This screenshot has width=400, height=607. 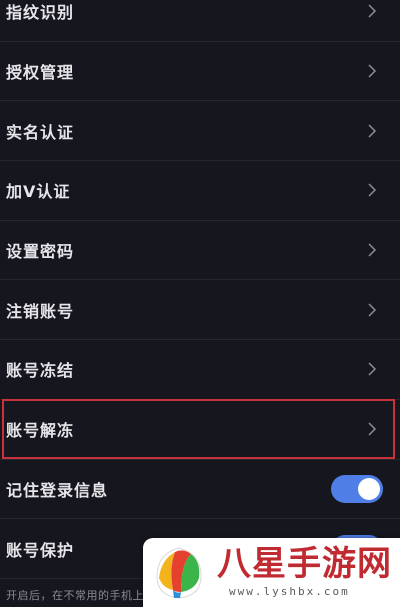 What do you see at coordinates (200, 370) in the screenshot?
I see `settings-item-freeze-account: 账号冻结` at bounding box center [200, 370].